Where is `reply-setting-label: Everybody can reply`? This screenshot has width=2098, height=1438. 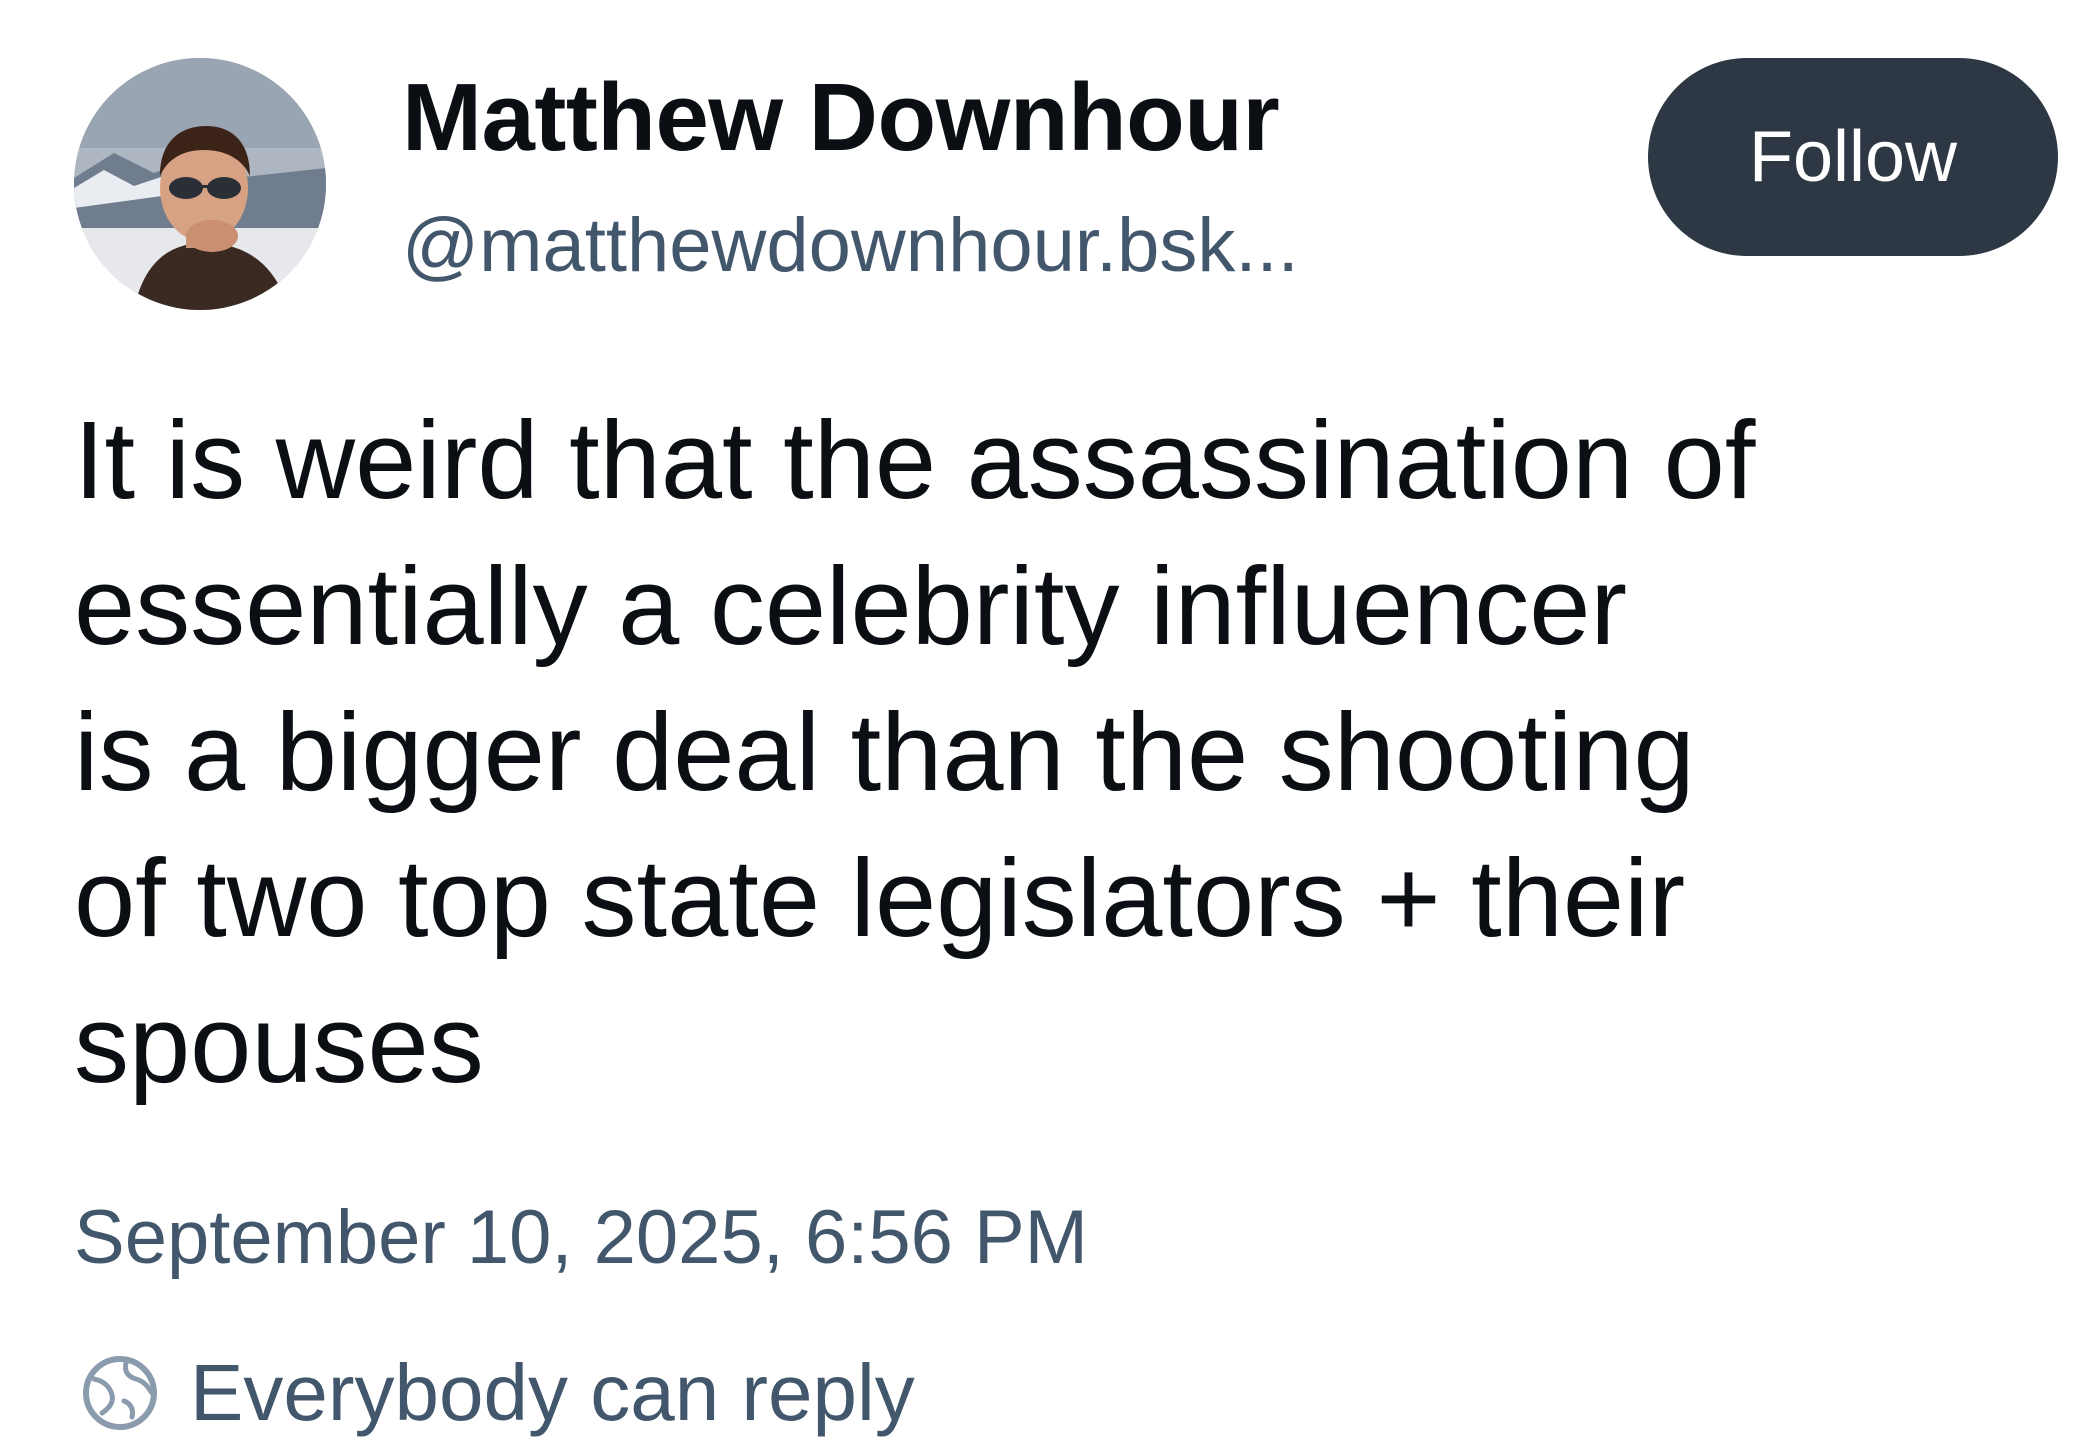 reply-setting-label: Everybody can reply is located at coordinates (552, 1392).